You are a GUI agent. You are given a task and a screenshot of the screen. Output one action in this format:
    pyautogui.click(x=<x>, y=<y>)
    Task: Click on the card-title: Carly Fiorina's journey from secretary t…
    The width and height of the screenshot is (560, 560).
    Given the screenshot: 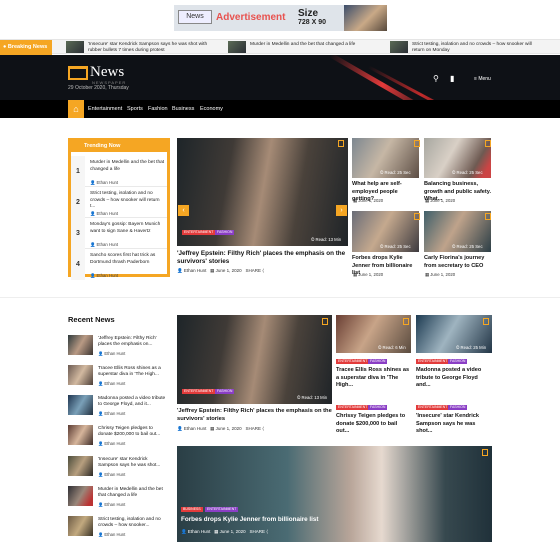 What is the action you would take?
    pyautogui.click(x=459, y=262)
    